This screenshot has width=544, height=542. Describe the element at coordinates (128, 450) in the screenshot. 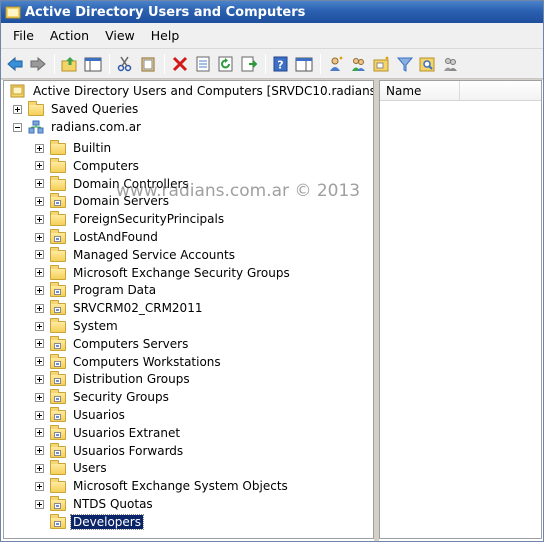

I see `tree-item-label: Usuarios Forwards` at that location.